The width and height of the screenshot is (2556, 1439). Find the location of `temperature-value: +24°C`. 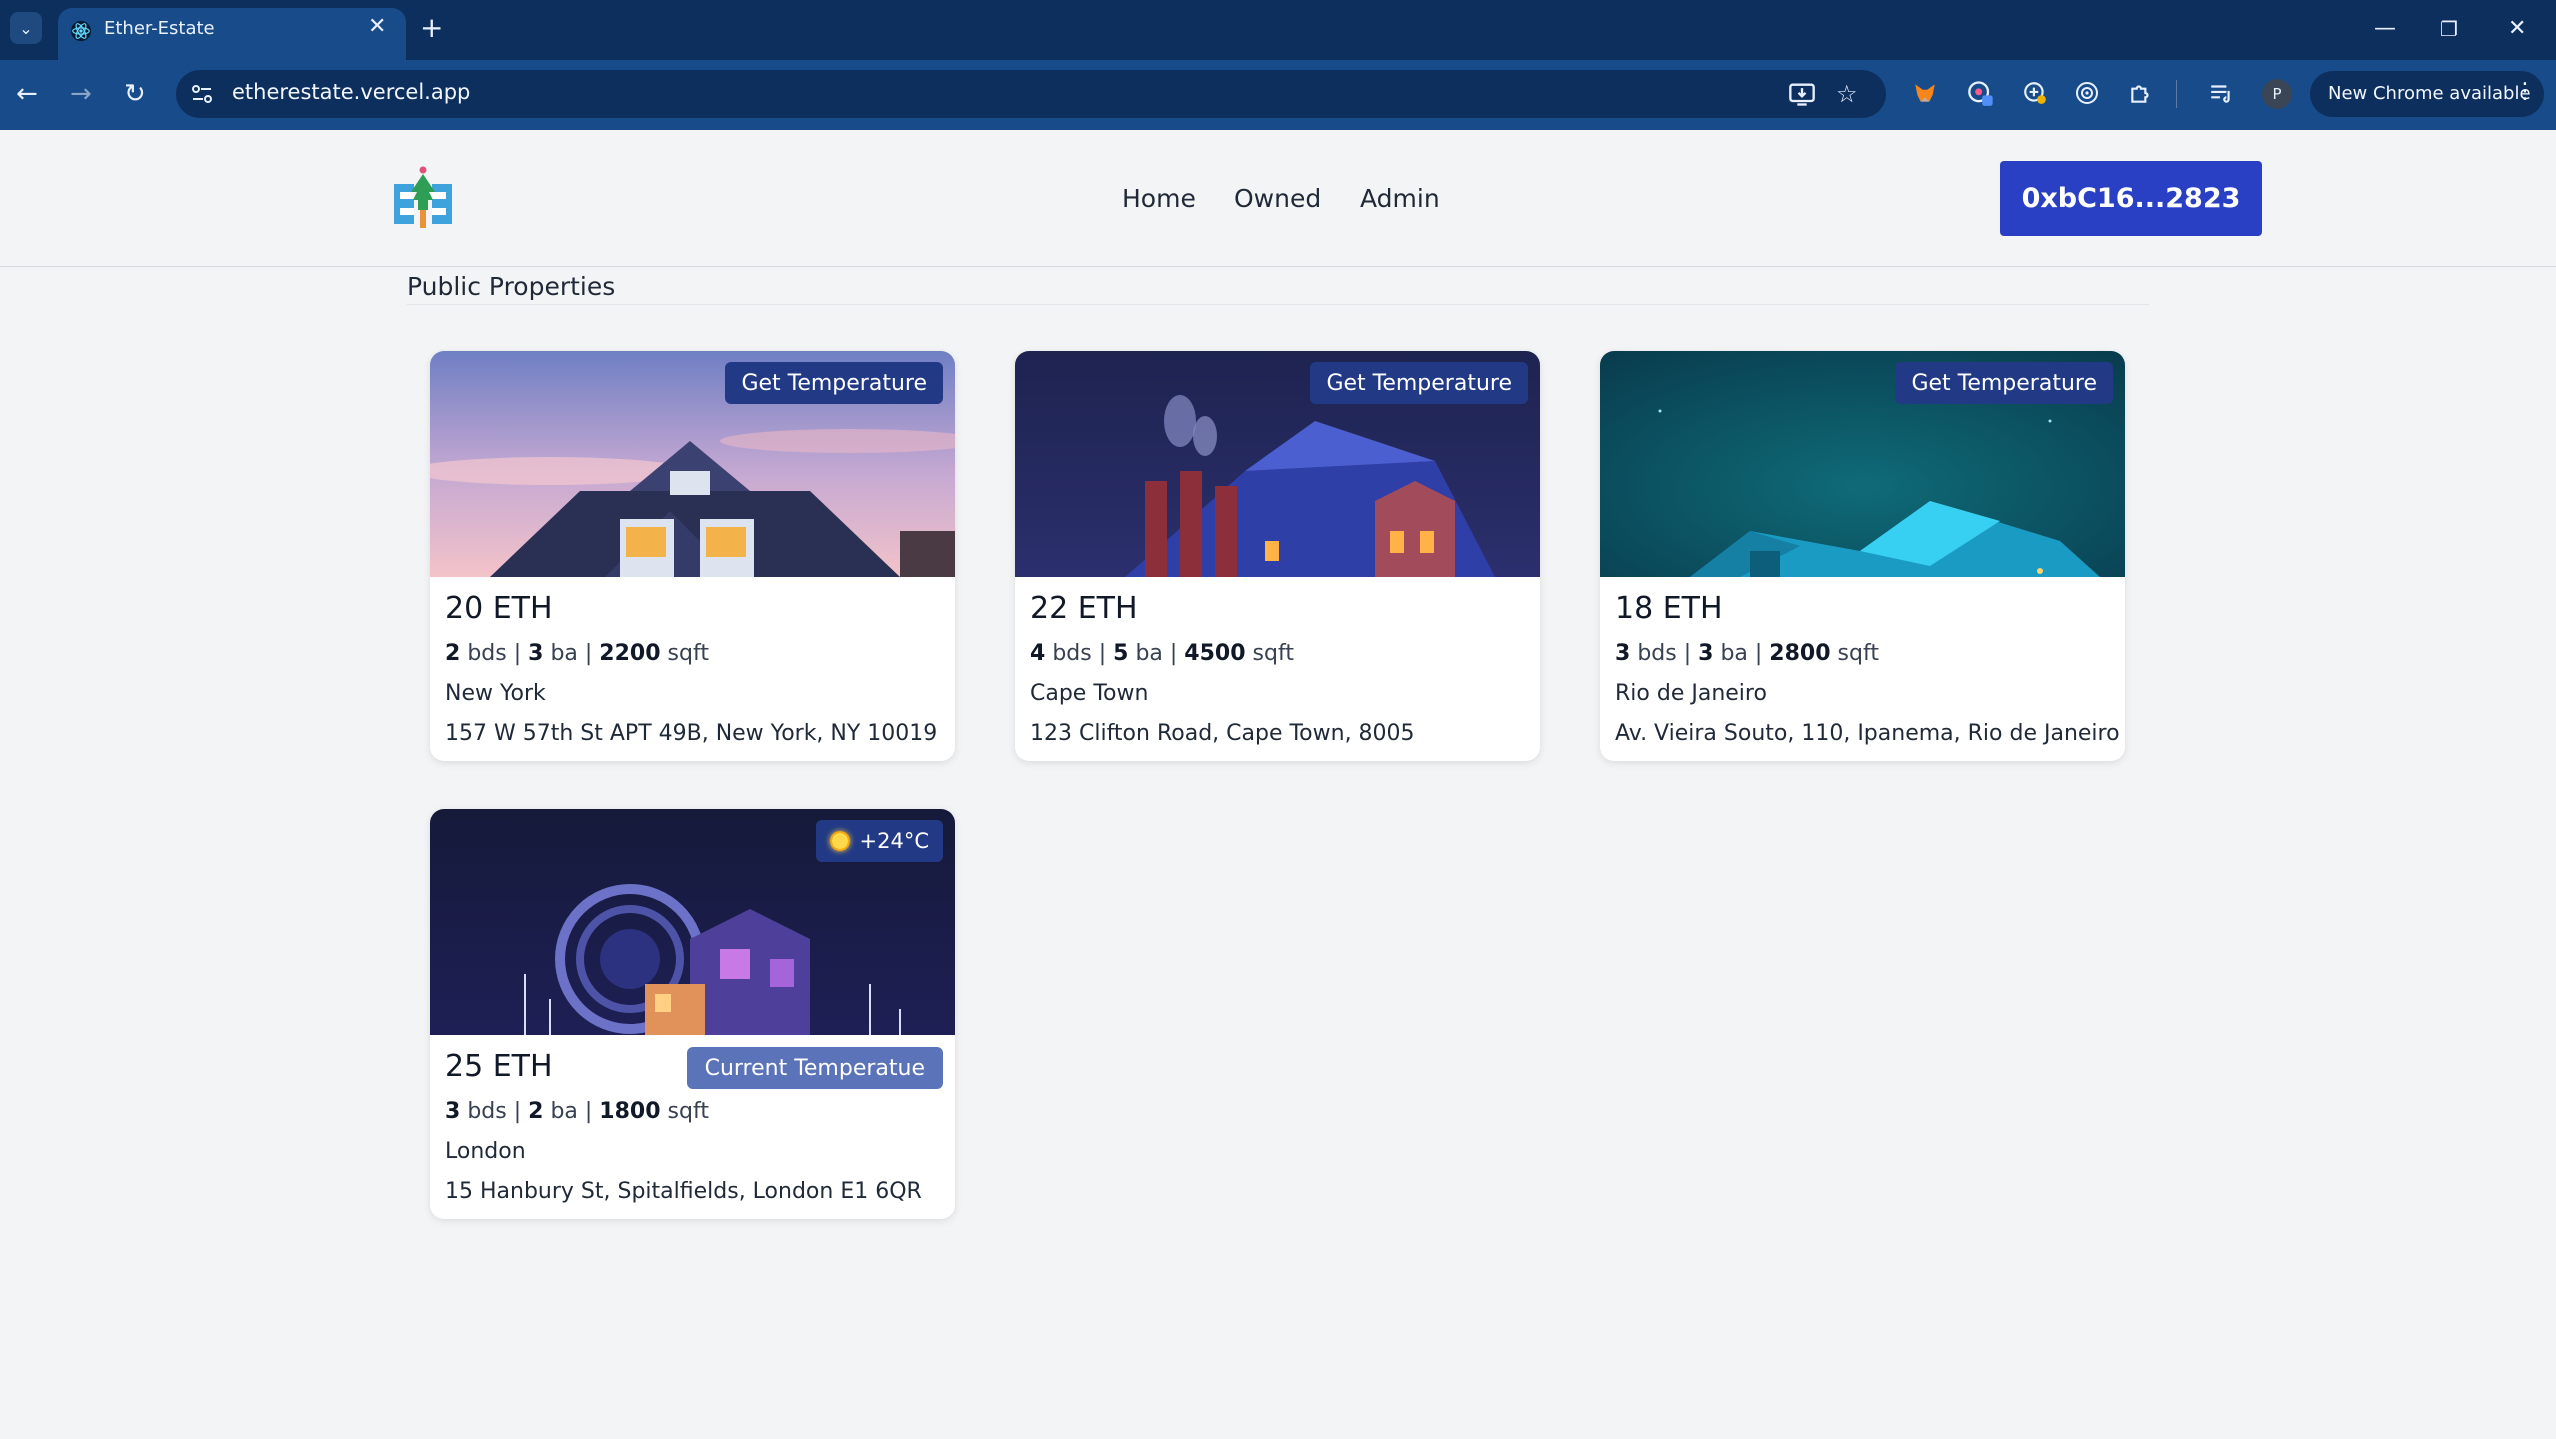

temperature-value: +24°C is located at coordinates (894, 841).